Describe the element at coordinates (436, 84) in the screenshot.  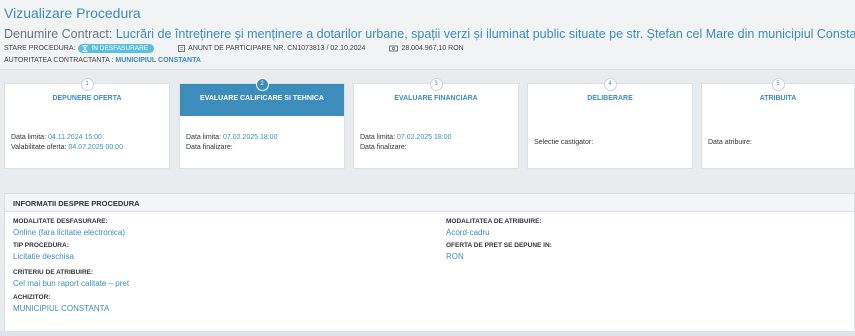
I see `step-number: 3` at that location.